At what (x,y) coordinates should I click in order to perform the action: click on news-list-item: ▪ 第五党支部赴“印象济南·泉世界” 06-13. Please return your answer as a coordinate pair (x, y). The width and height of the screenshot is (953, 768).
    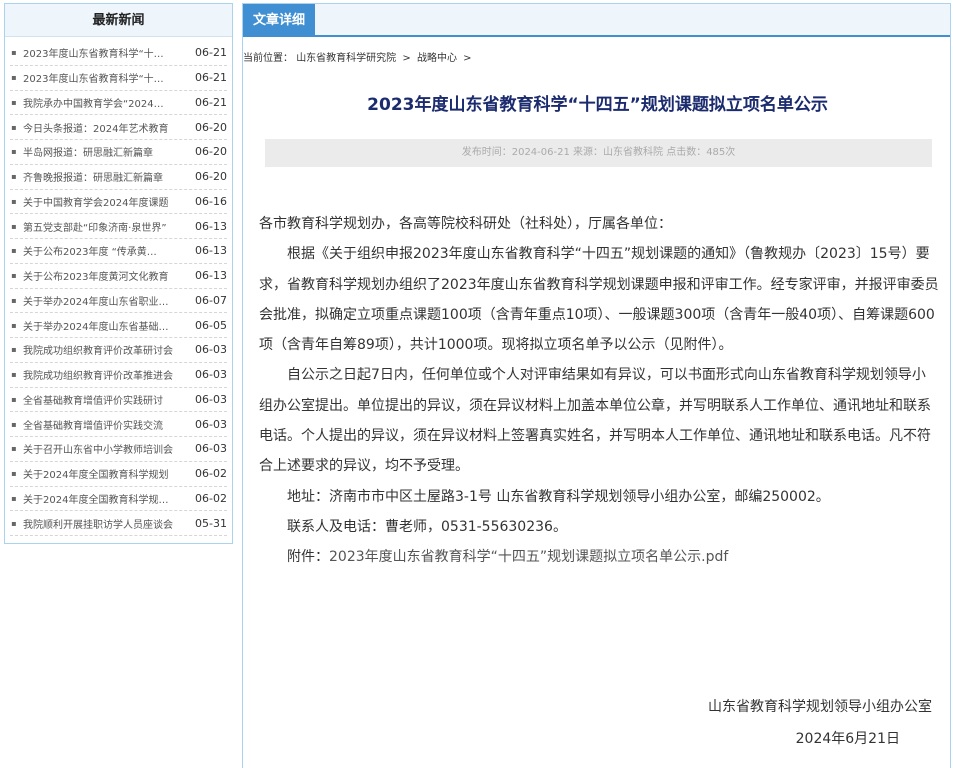
    Looking at the image, I should click on (118, 226).